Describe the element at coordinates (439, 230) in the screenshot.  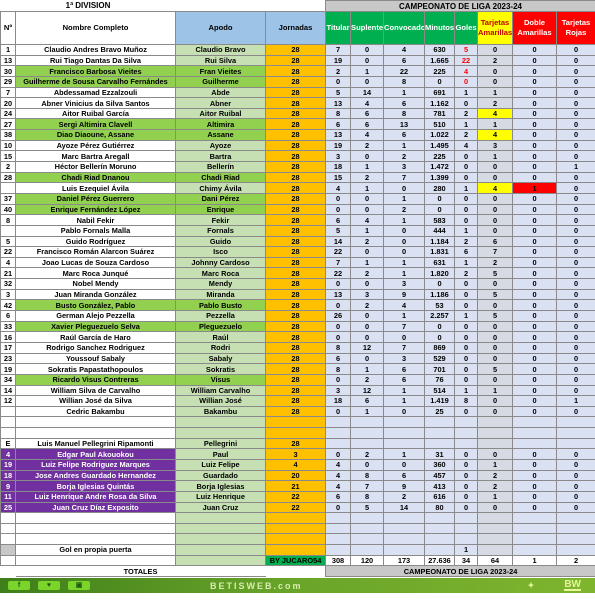
I see `player-minutos: 444` at that location.